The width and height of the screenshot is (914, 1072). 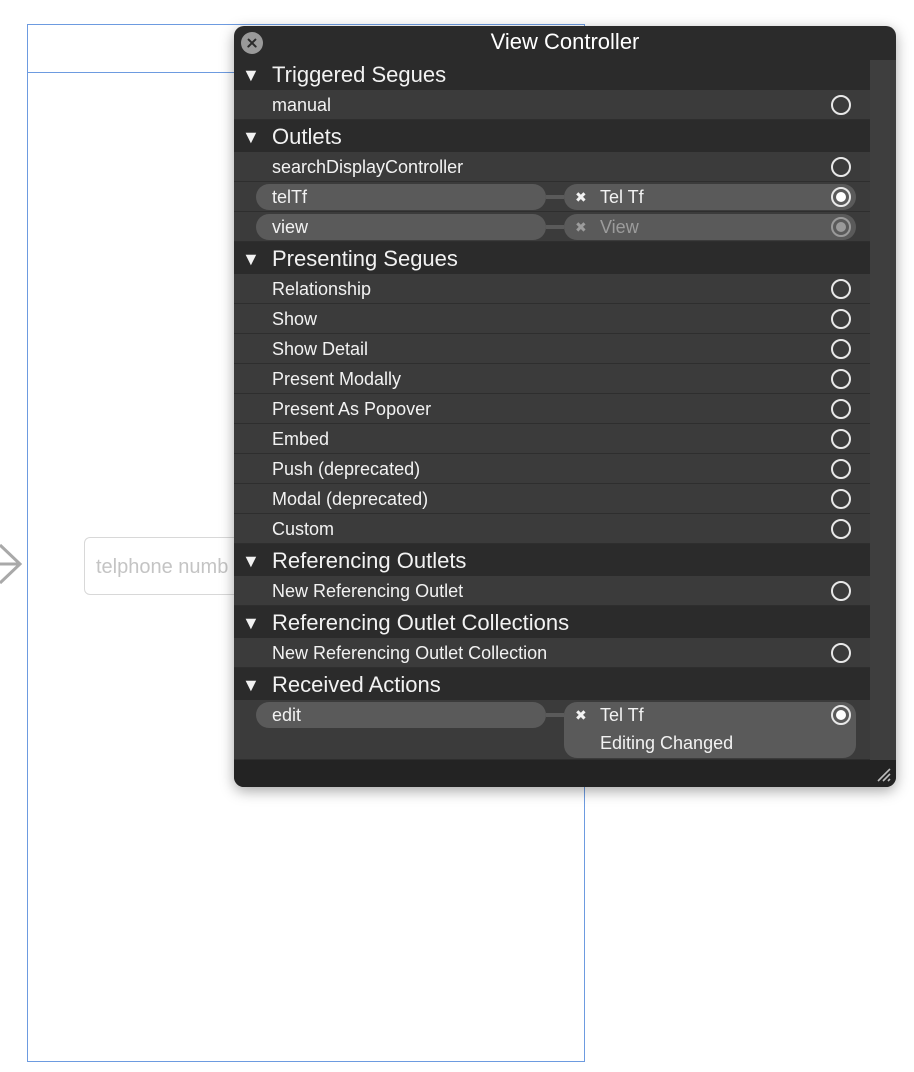 I want to click on connection-target-pill: ✖ Tel Tf Editing Changed, so click(x=710, y=730).